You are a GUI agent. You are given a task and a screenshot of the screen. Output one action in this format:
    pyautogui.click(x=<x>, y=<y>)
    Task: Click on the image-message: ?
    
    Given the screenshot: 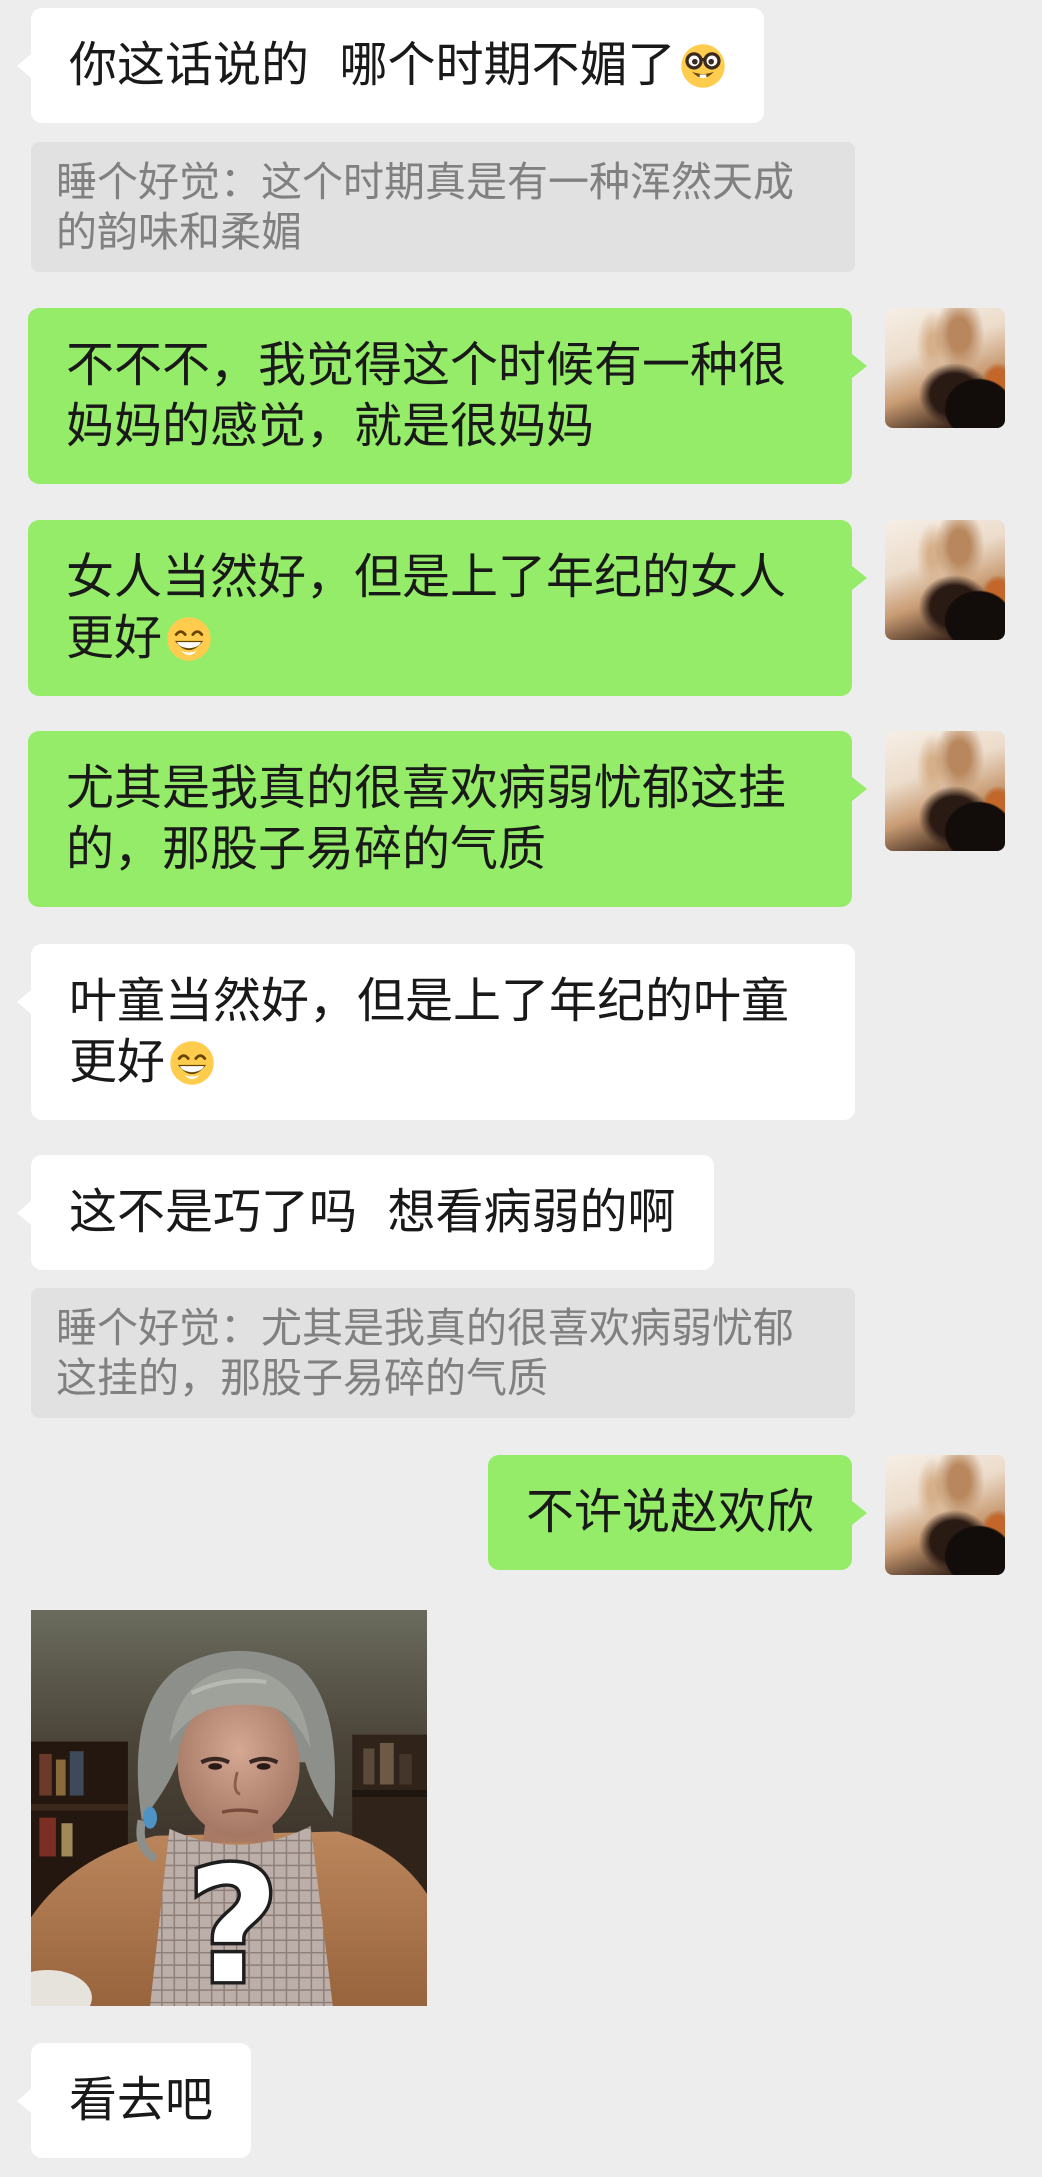 What is the action you would take?
    pyautogui.click(x=229, y=1808)
    